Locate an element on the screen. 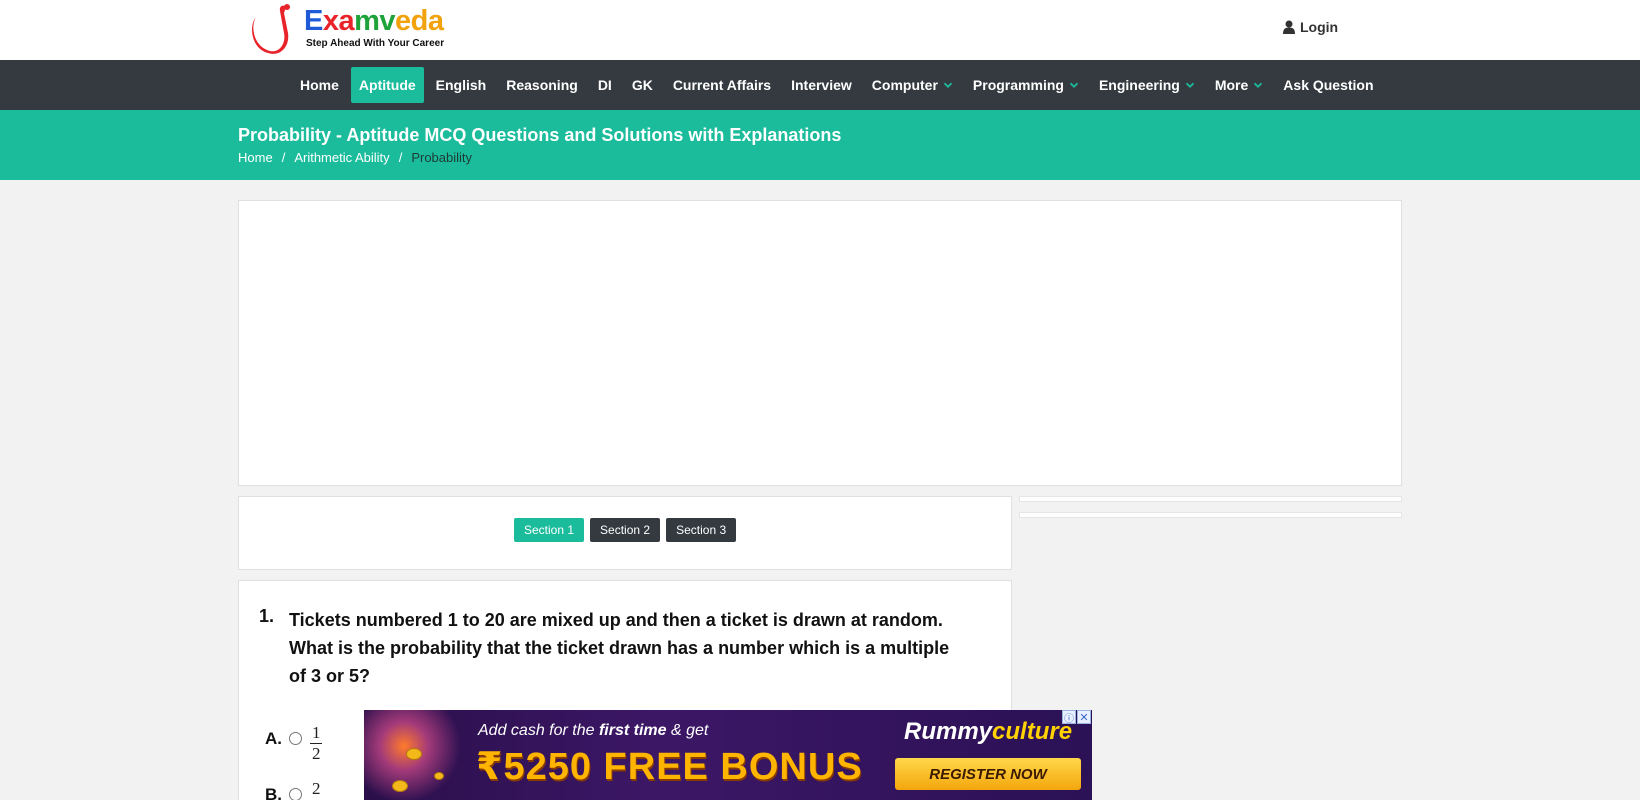 The height and width of the screenshot is (800, 1640). nav-item-label: Current Affairs is located at coordinates (722, 85).